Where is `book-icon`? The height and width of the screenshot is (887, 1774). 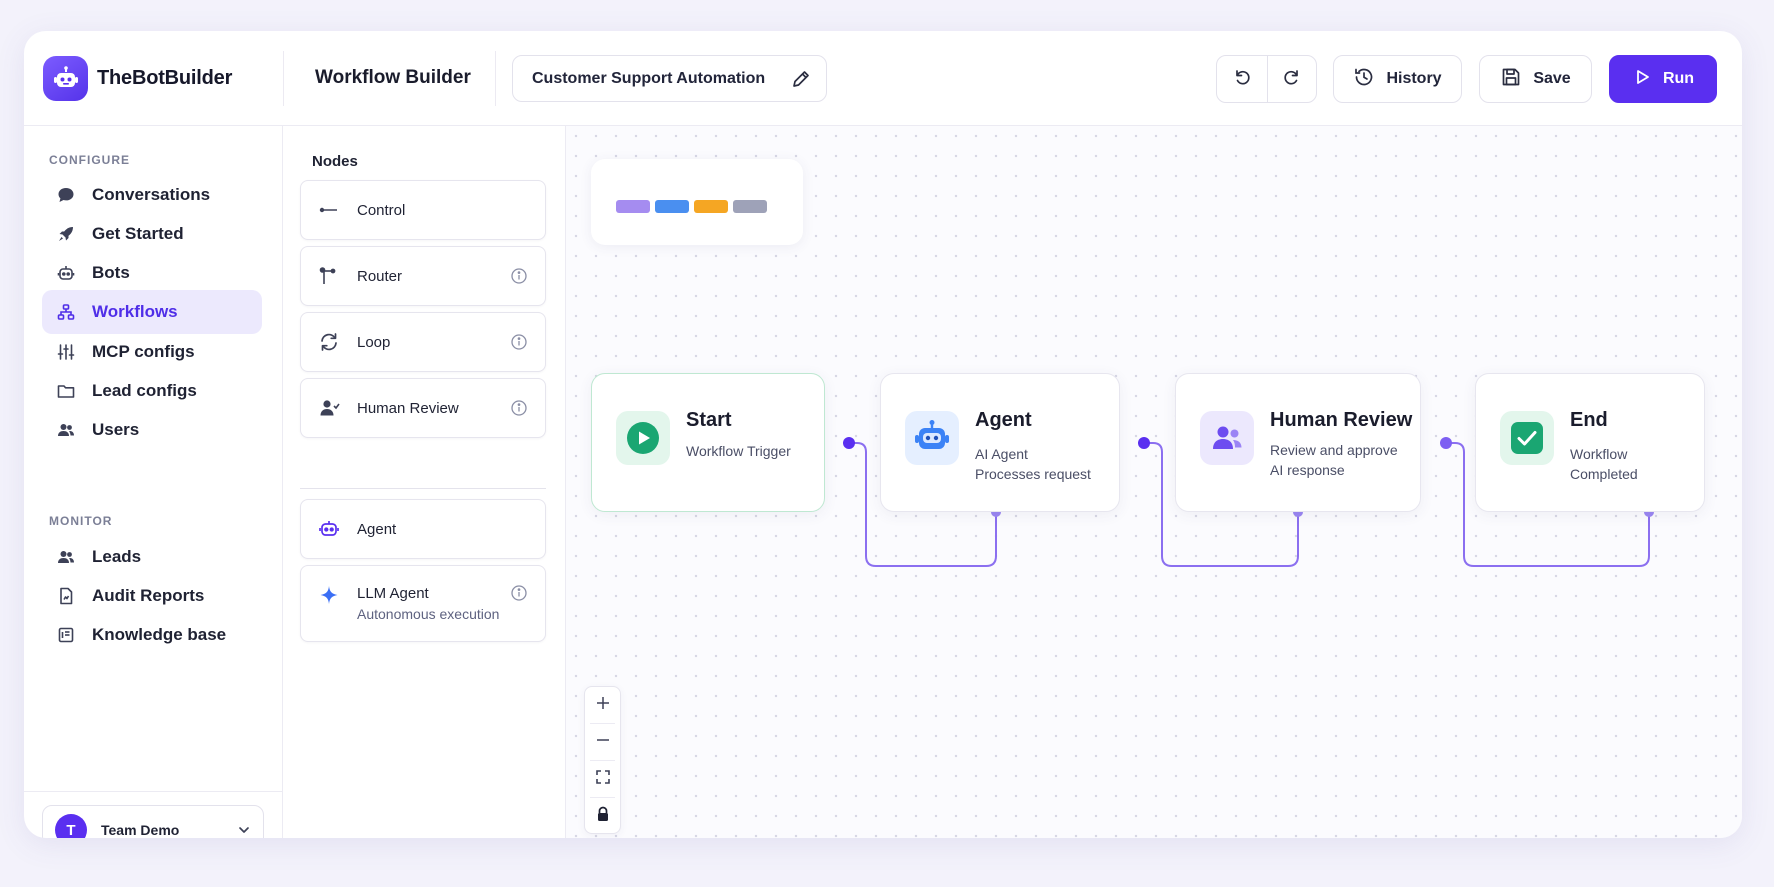
book-icon is located at coordinates (66, 635).